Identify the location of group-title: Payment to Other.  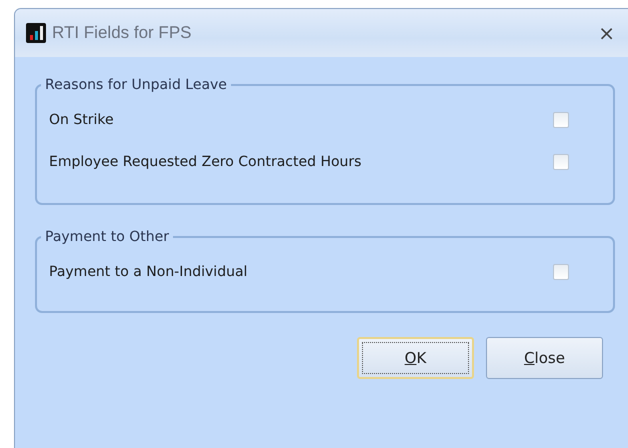
(107, 237).